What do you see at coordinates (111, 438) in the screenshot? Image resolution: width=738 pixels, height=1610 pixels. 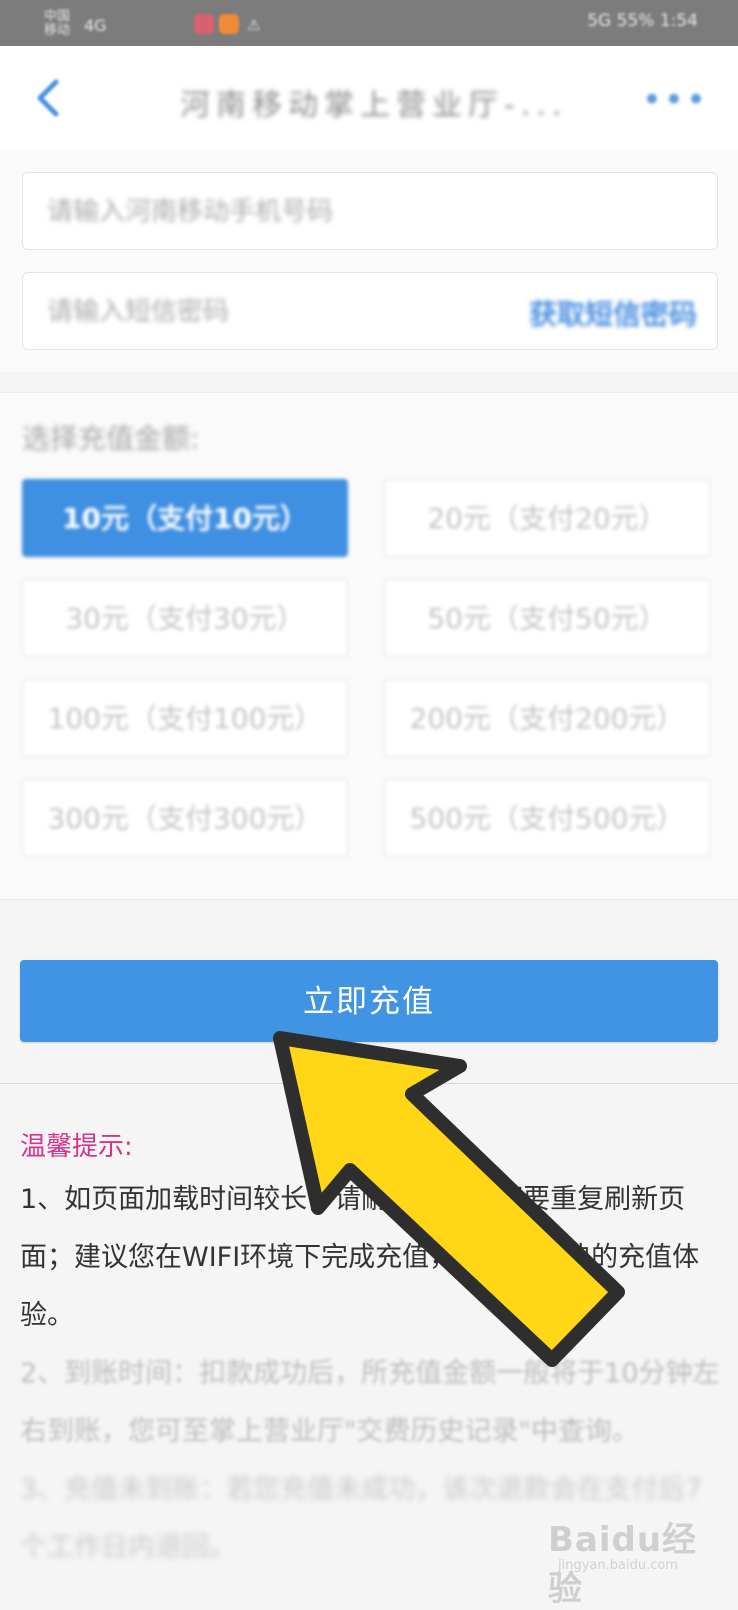 I see `amount-label: 选择充值金额:` at bounding box center [111, 438].